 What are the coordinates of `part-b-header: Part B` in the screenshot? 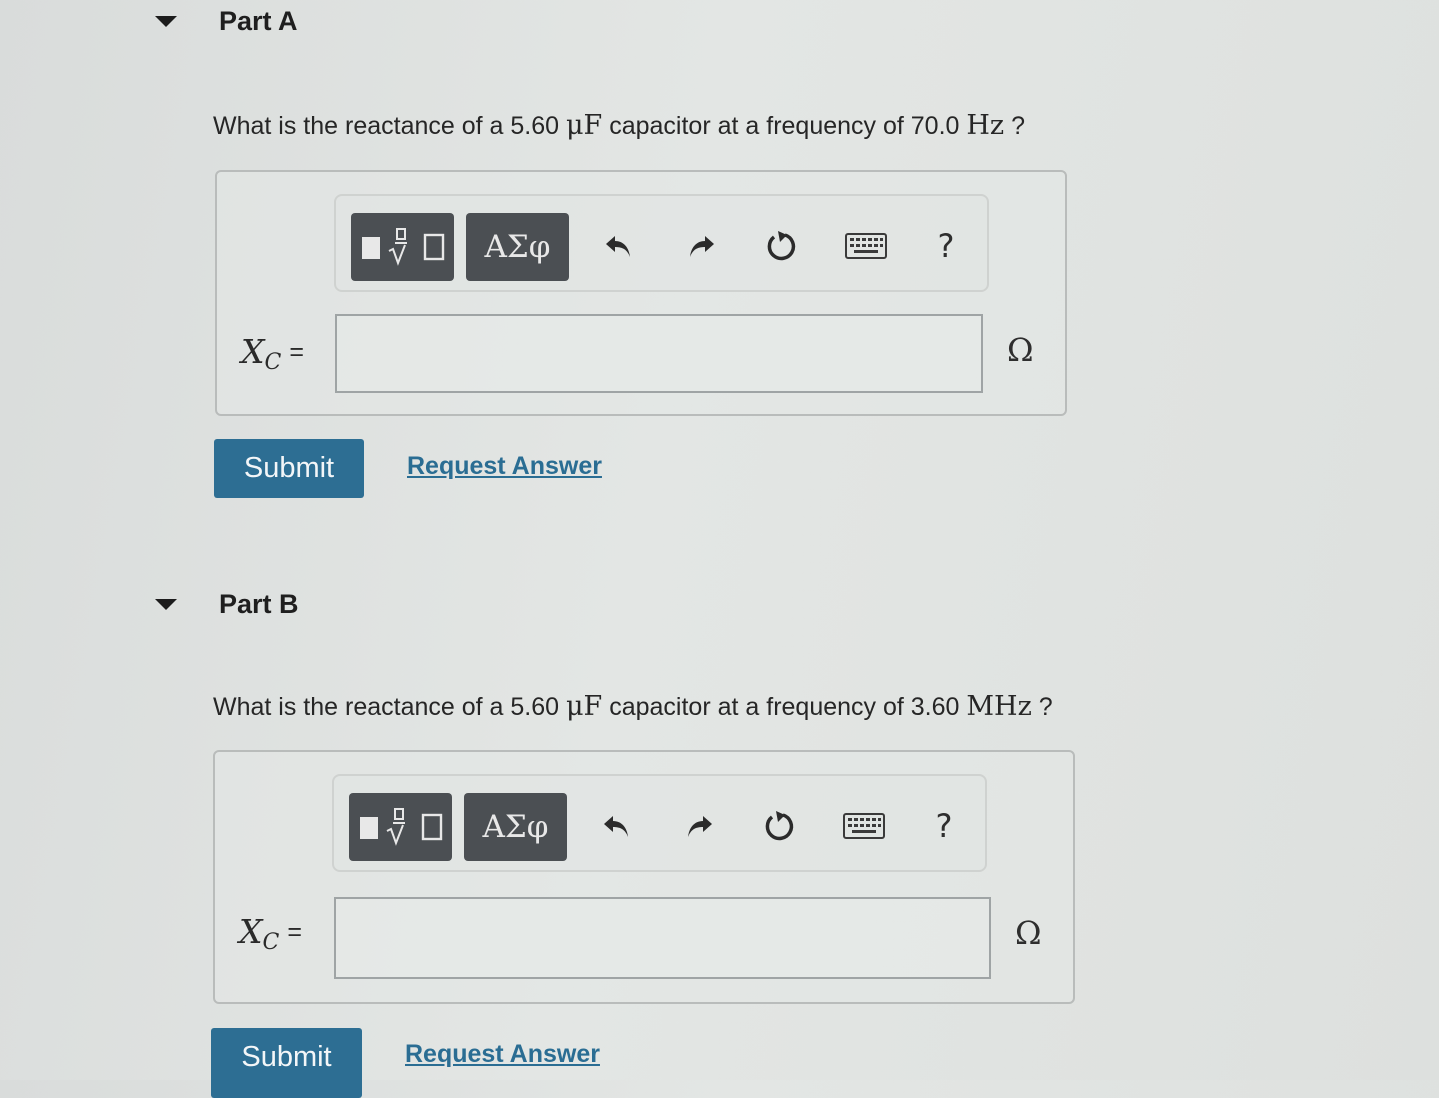 It's located at (227, 604).